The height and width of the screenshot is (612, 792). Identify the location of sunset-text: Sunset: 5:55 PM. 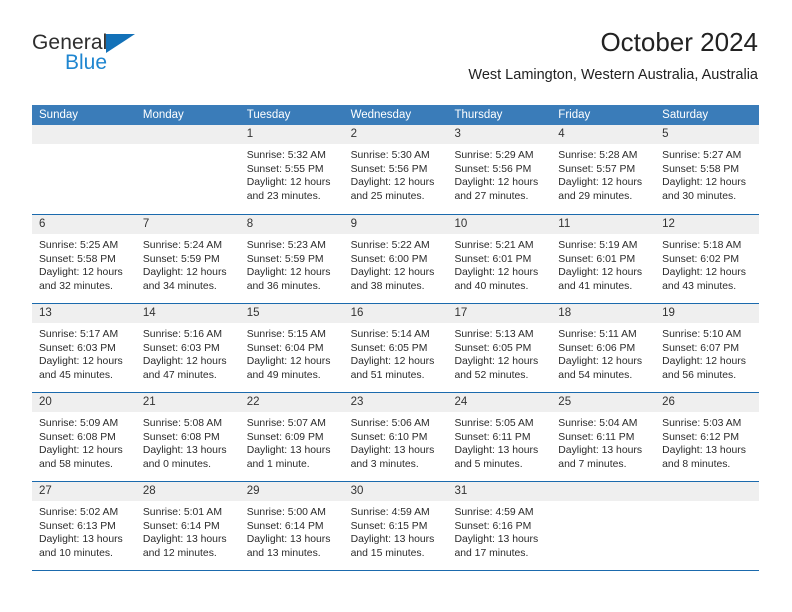
(285, 169).